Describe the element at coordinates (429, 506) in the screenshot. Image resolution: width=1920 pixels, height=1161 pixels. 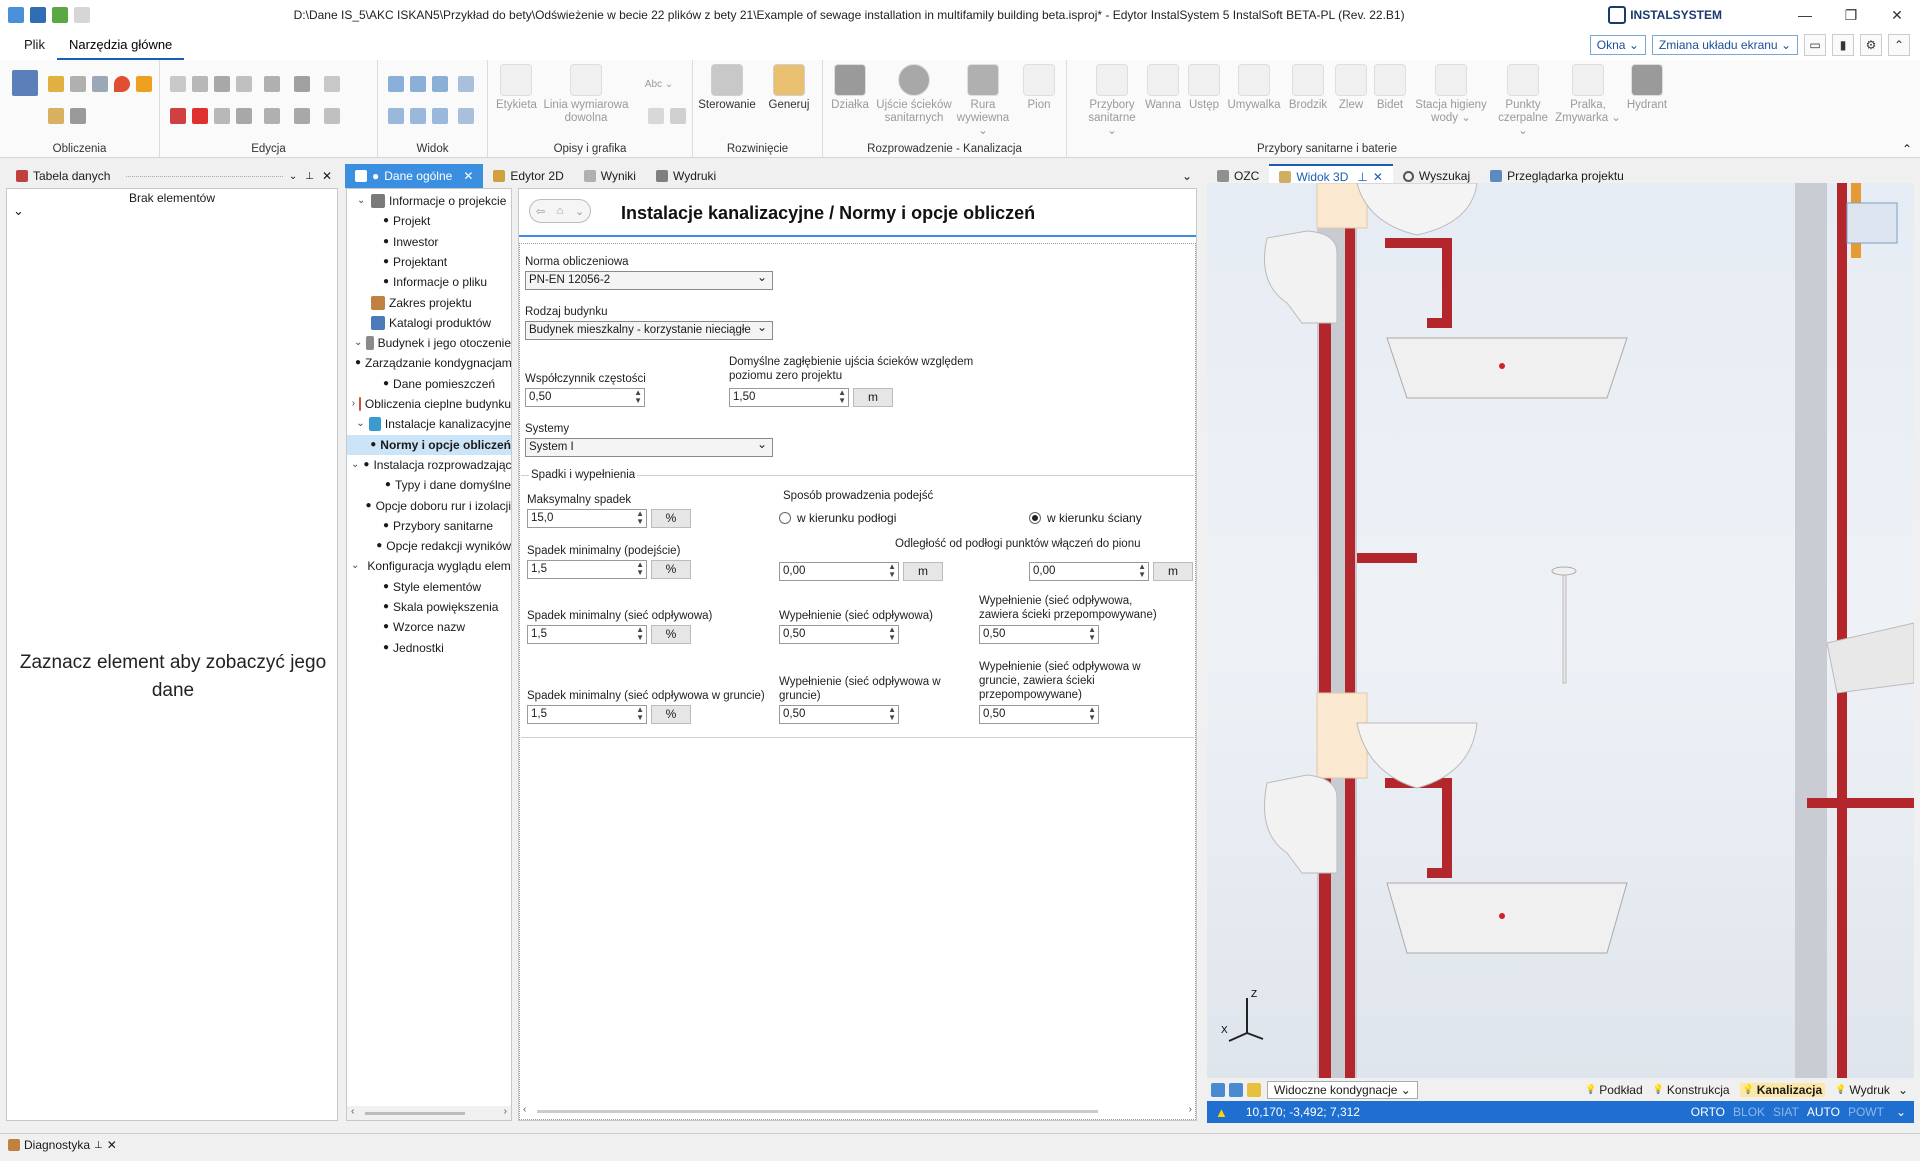
I see `tree-item: ● Opcje doboru rur i izolacji` at that location.